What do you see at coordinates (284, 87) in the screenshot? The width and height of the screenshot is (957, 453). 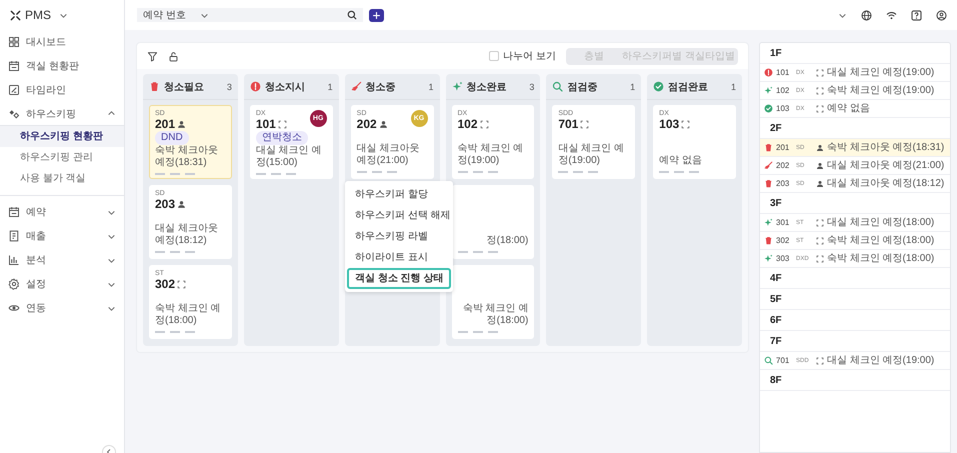 I see `column-title: 청소지시` at bounding box center [284, 87].